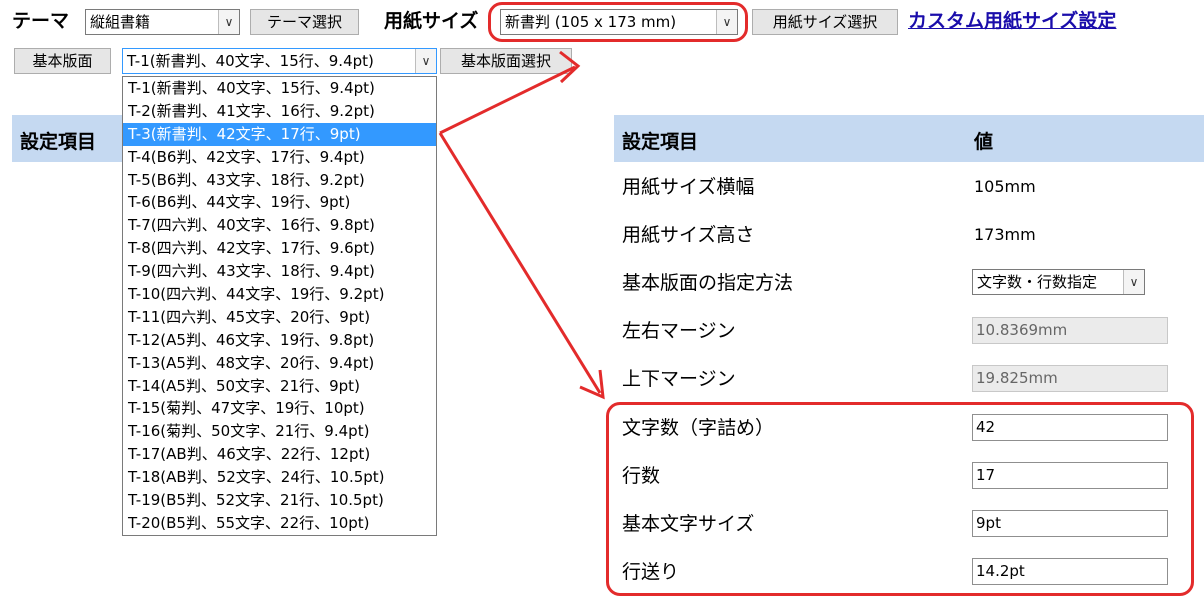 Image resolution: width=1204 pixels, height=604 pixels. What do you see at coordinates (520, 263) in the screenshot?
I see `arrow-to-settings` at bounding box center [520, 263].